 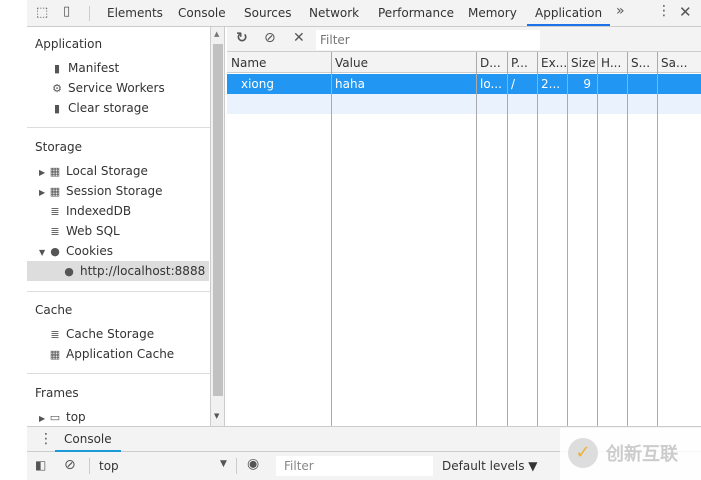 I want to click on watermark-text: 创新互联, so click(x=642, y=454).